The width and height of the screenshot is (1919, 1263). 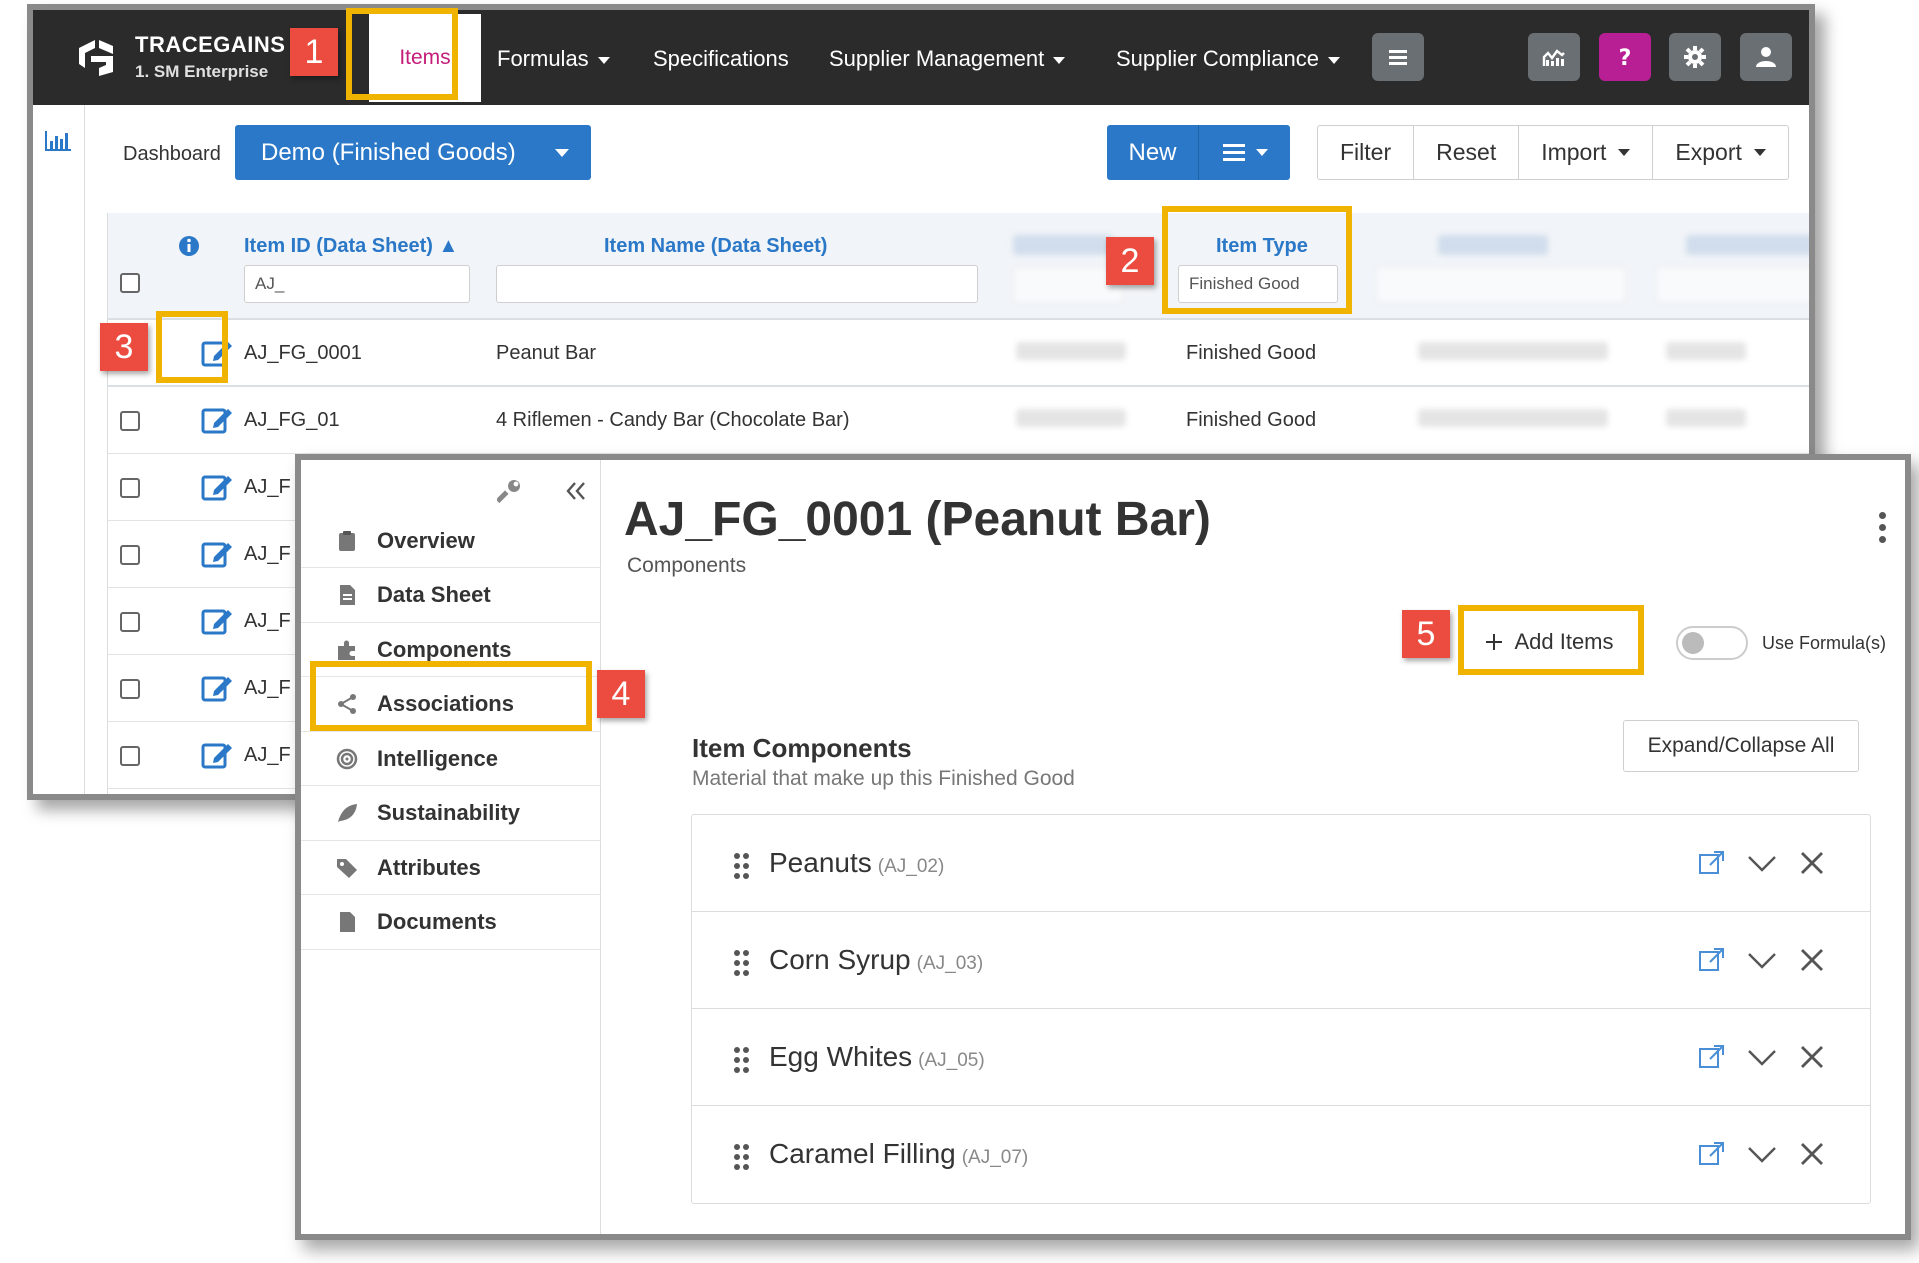 I want to click on tracegains-logo-icon, so click(x=96, y=57).